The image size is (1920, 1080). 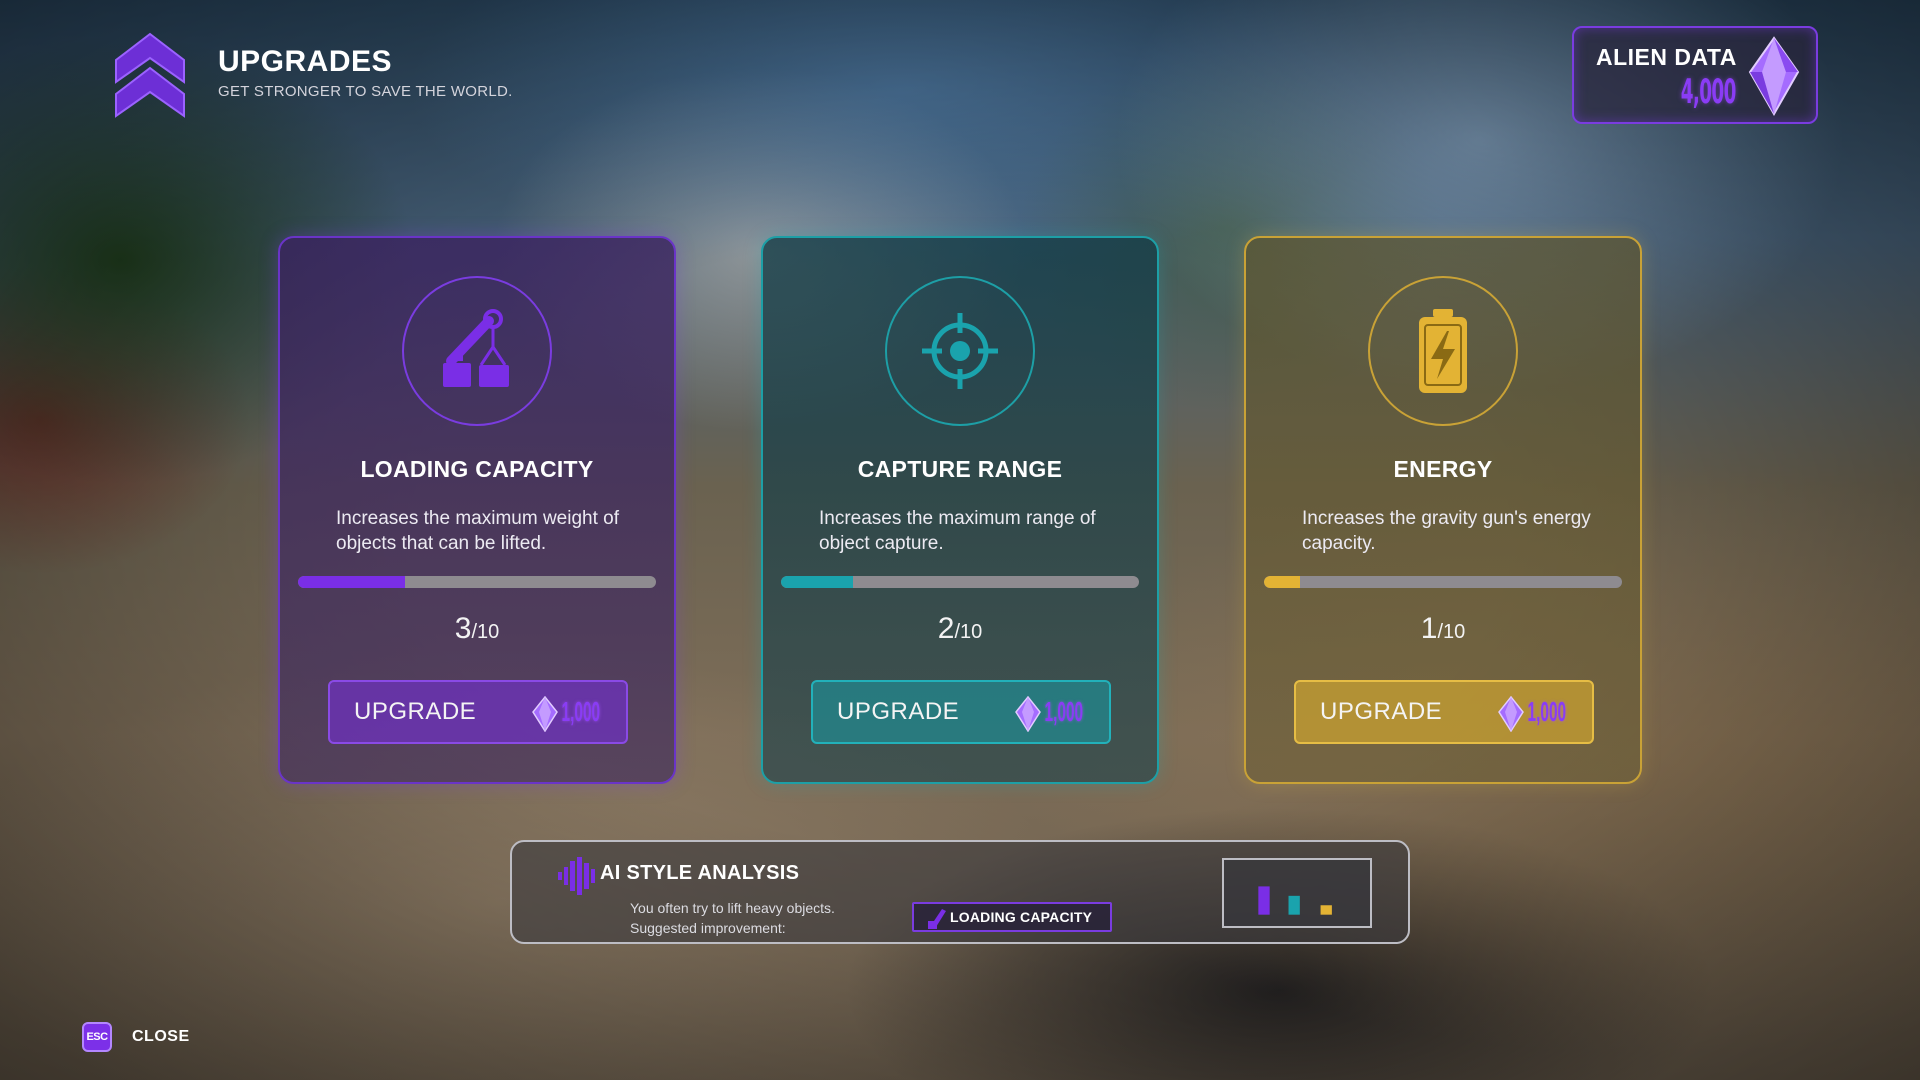 I want to click on upgrade-button-capture-range: UPGRADE 1,000, so click(x=961, y=712).